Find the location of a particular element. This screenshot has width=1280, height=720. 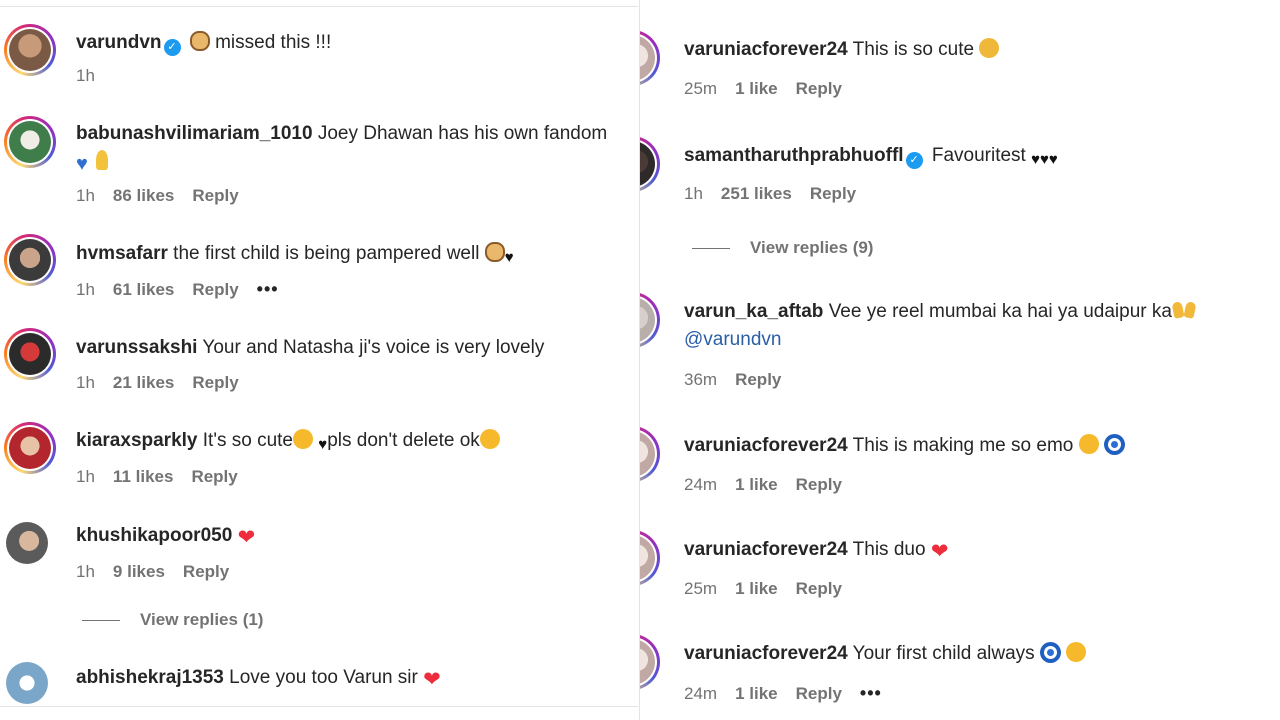

like-count: 21 likes is located at coordinates (143, 383).